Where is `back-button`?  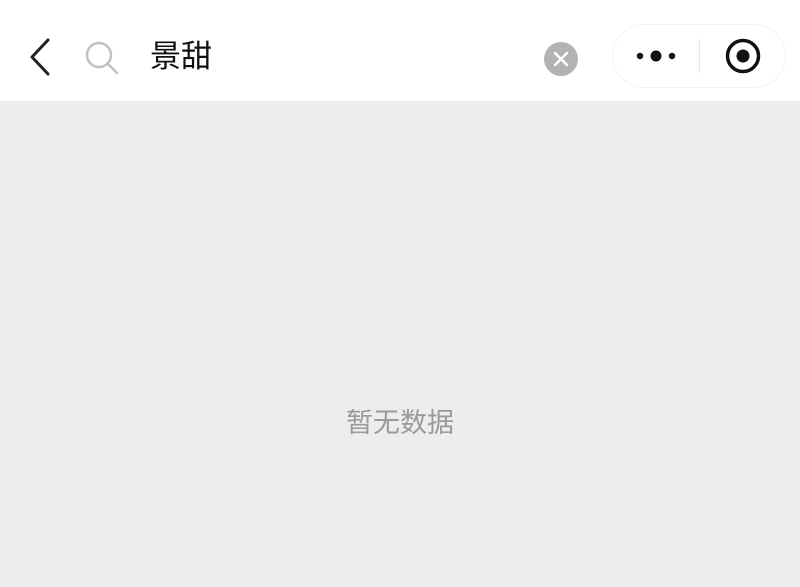
back-button is located at coordinates (40, 57).